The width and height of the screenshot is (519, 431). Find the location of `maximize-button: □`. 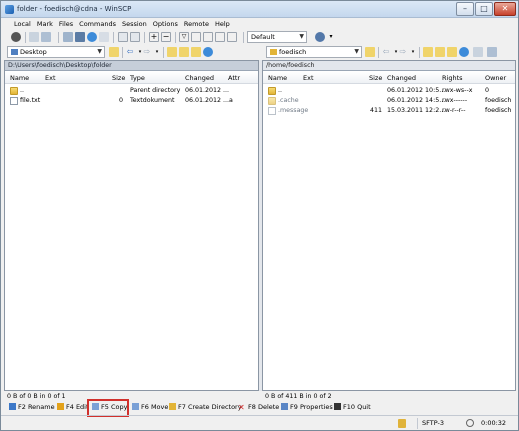

maximize-button: □ is located at coordinates (484, 9).